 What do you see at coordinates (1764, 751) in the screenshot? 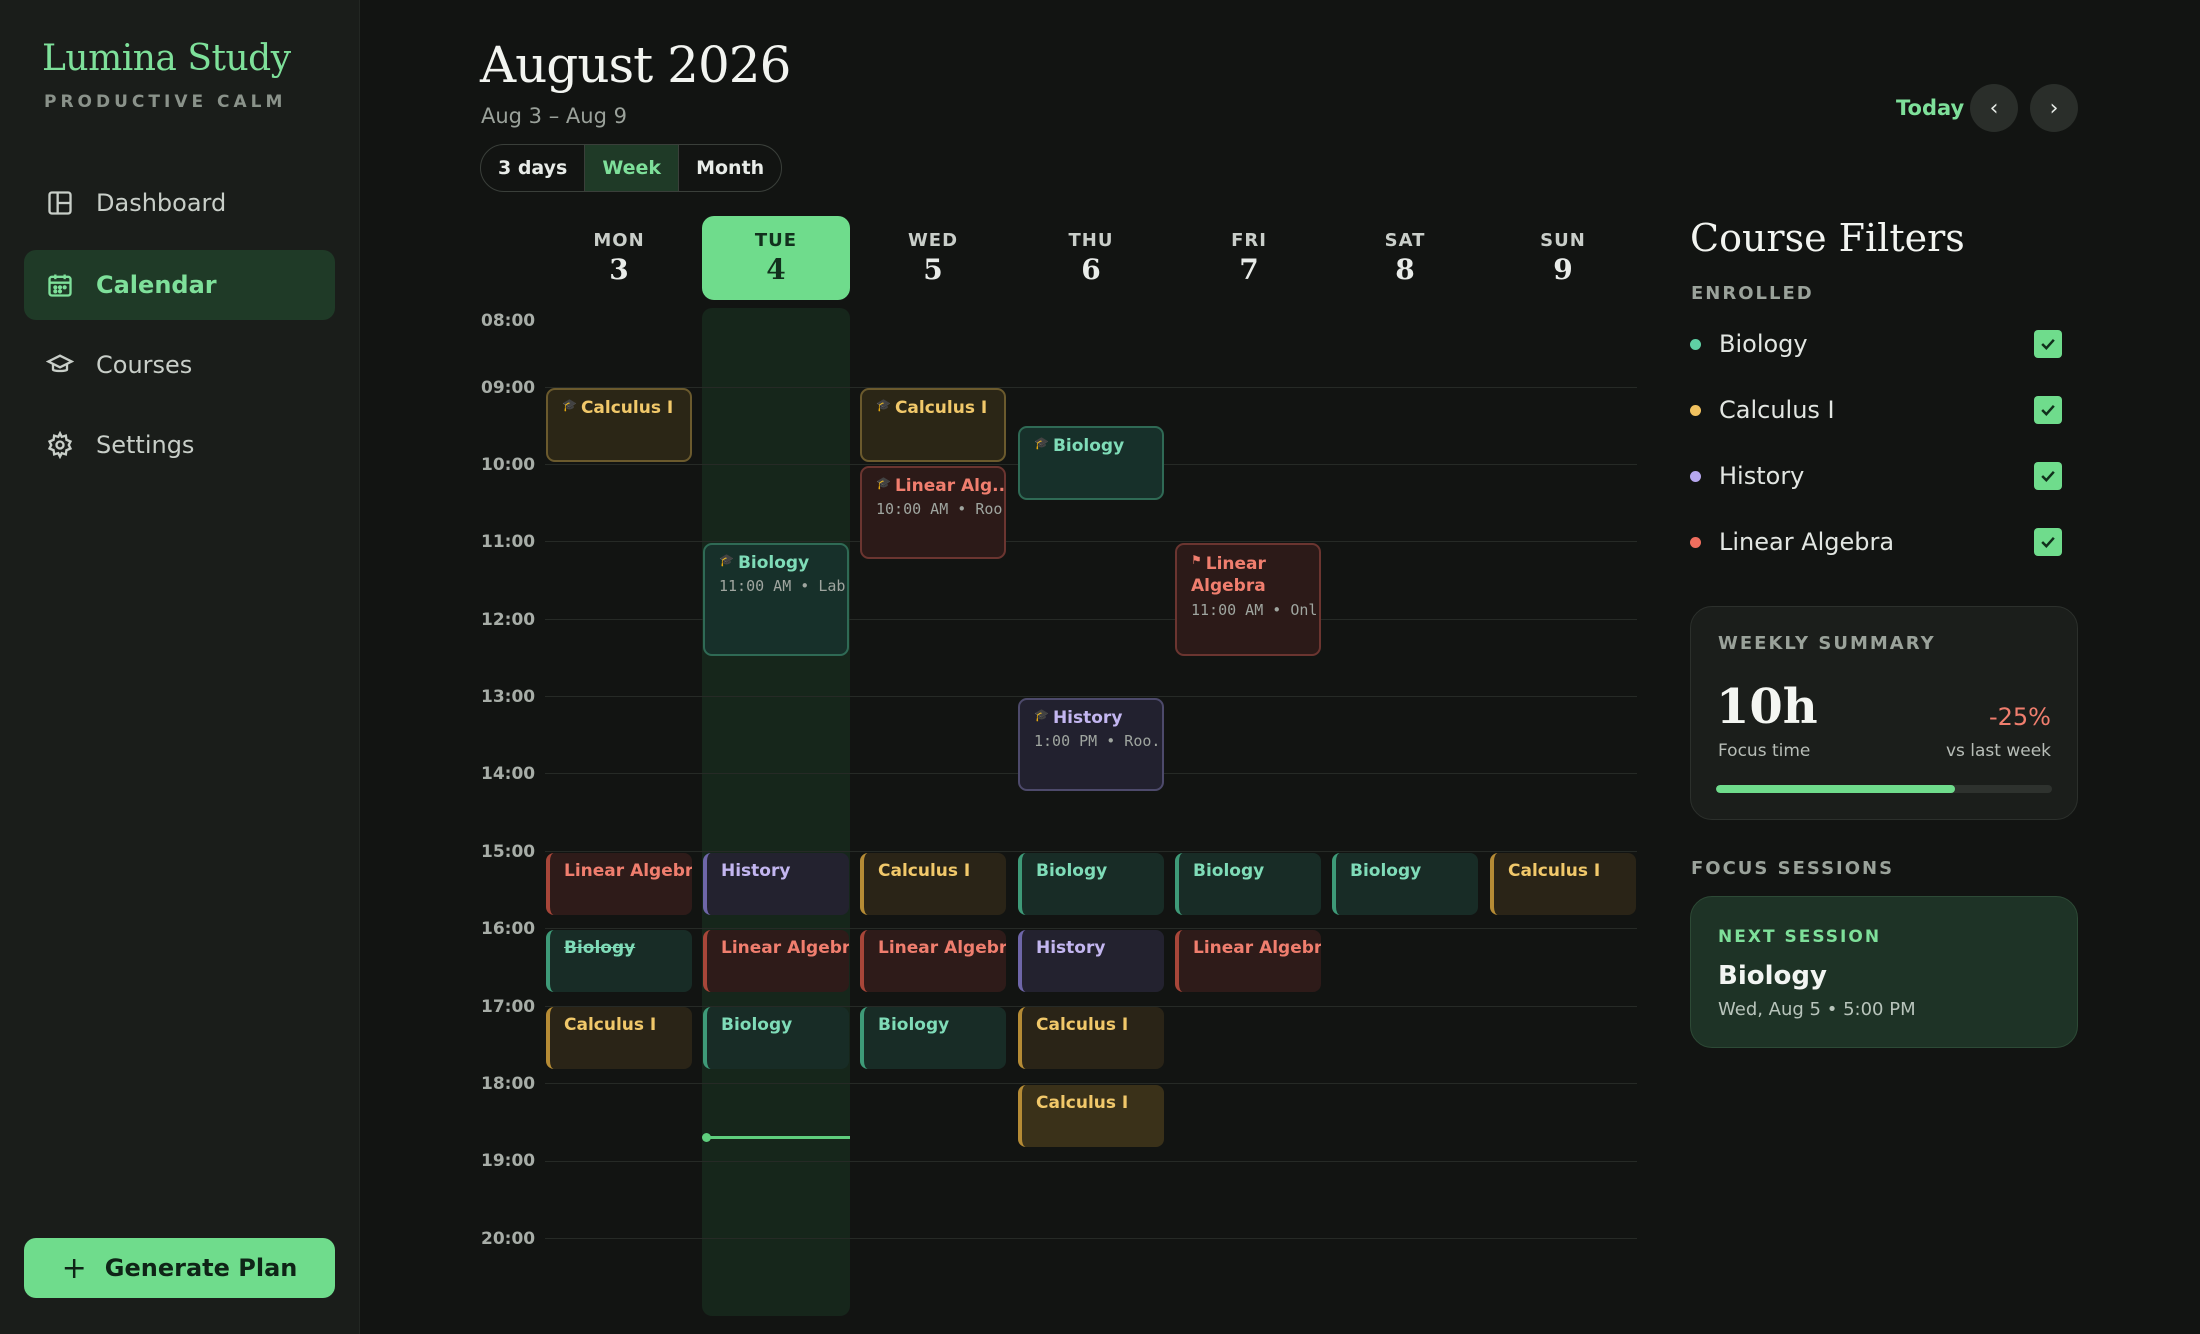
I see `focus-time-label: Focus time` at bounding box center [1764, 751].